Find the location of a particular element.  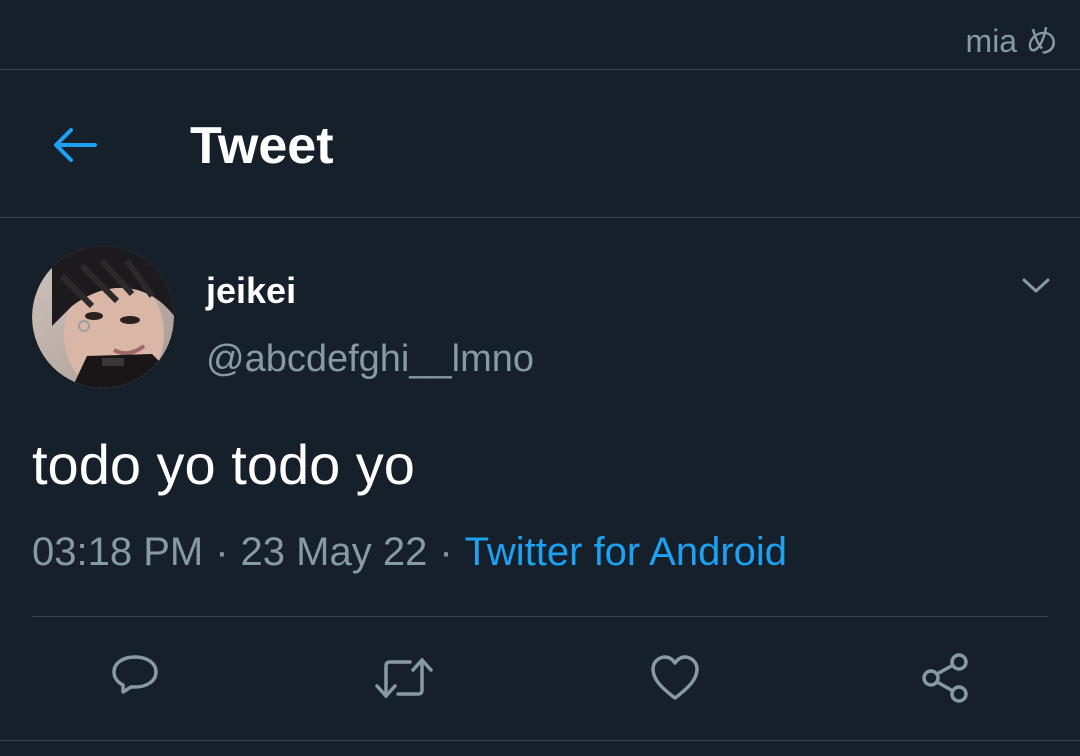

tweet-metadata: 03:18 PM · 23 May 22 · Twitter for Android is located at coordinates (409, 552).